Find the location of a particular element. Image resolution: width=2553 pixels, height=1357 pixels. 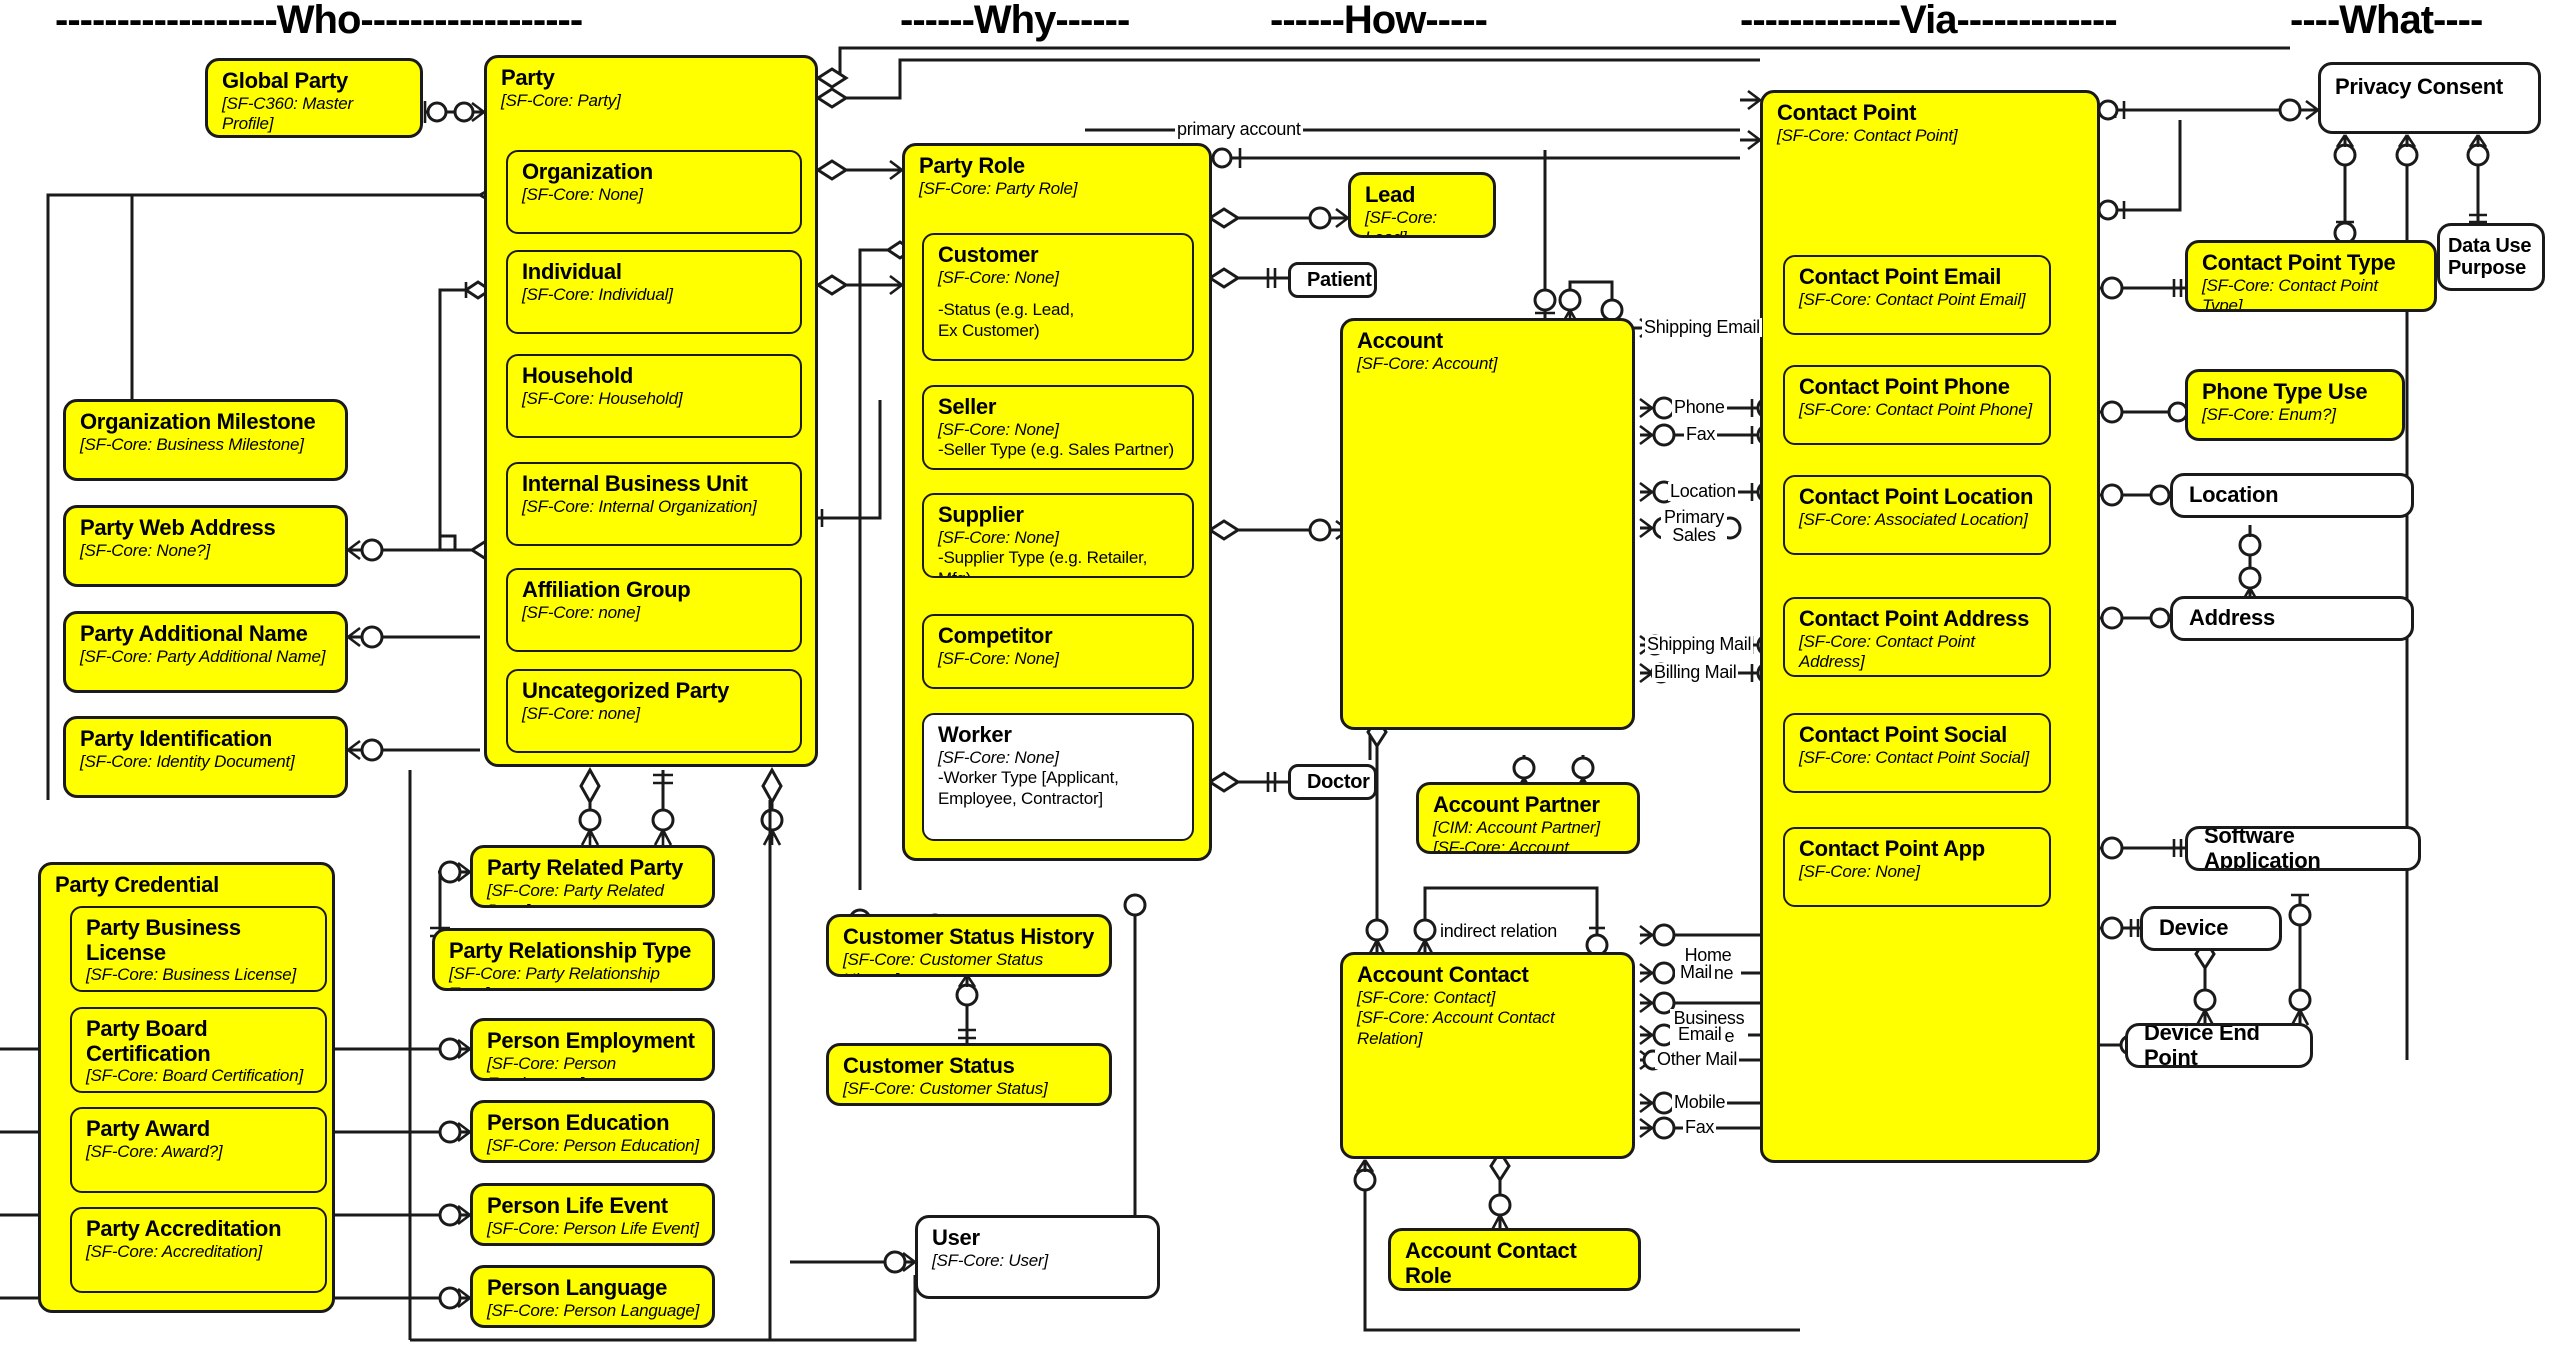

entity-software-application: Software Application is located at coordinates (2303, 848).